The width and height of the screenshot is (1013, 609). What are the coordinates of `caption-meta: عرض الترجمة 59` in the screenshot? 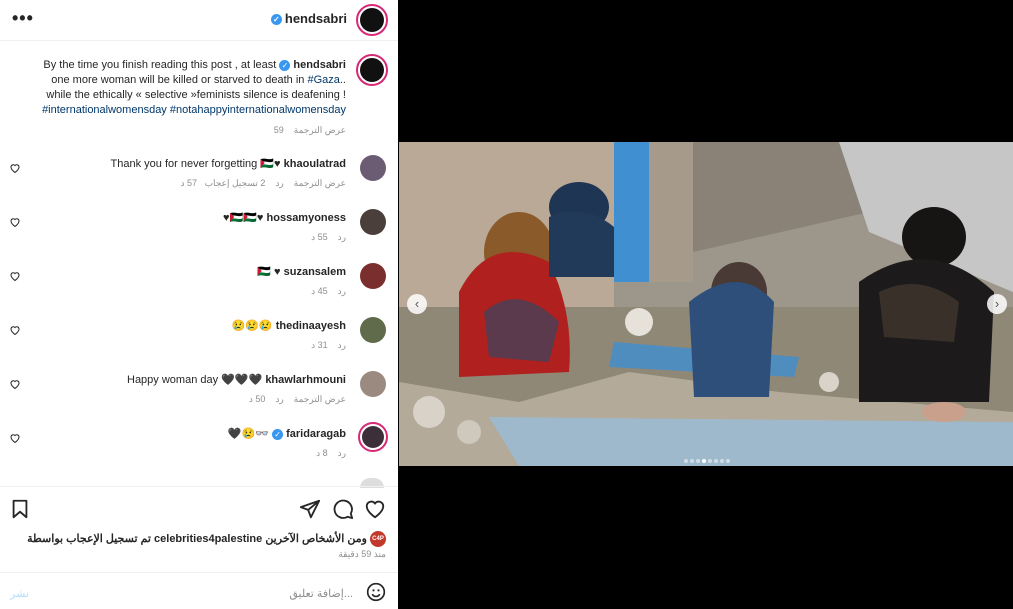 It's located at (310, 130).